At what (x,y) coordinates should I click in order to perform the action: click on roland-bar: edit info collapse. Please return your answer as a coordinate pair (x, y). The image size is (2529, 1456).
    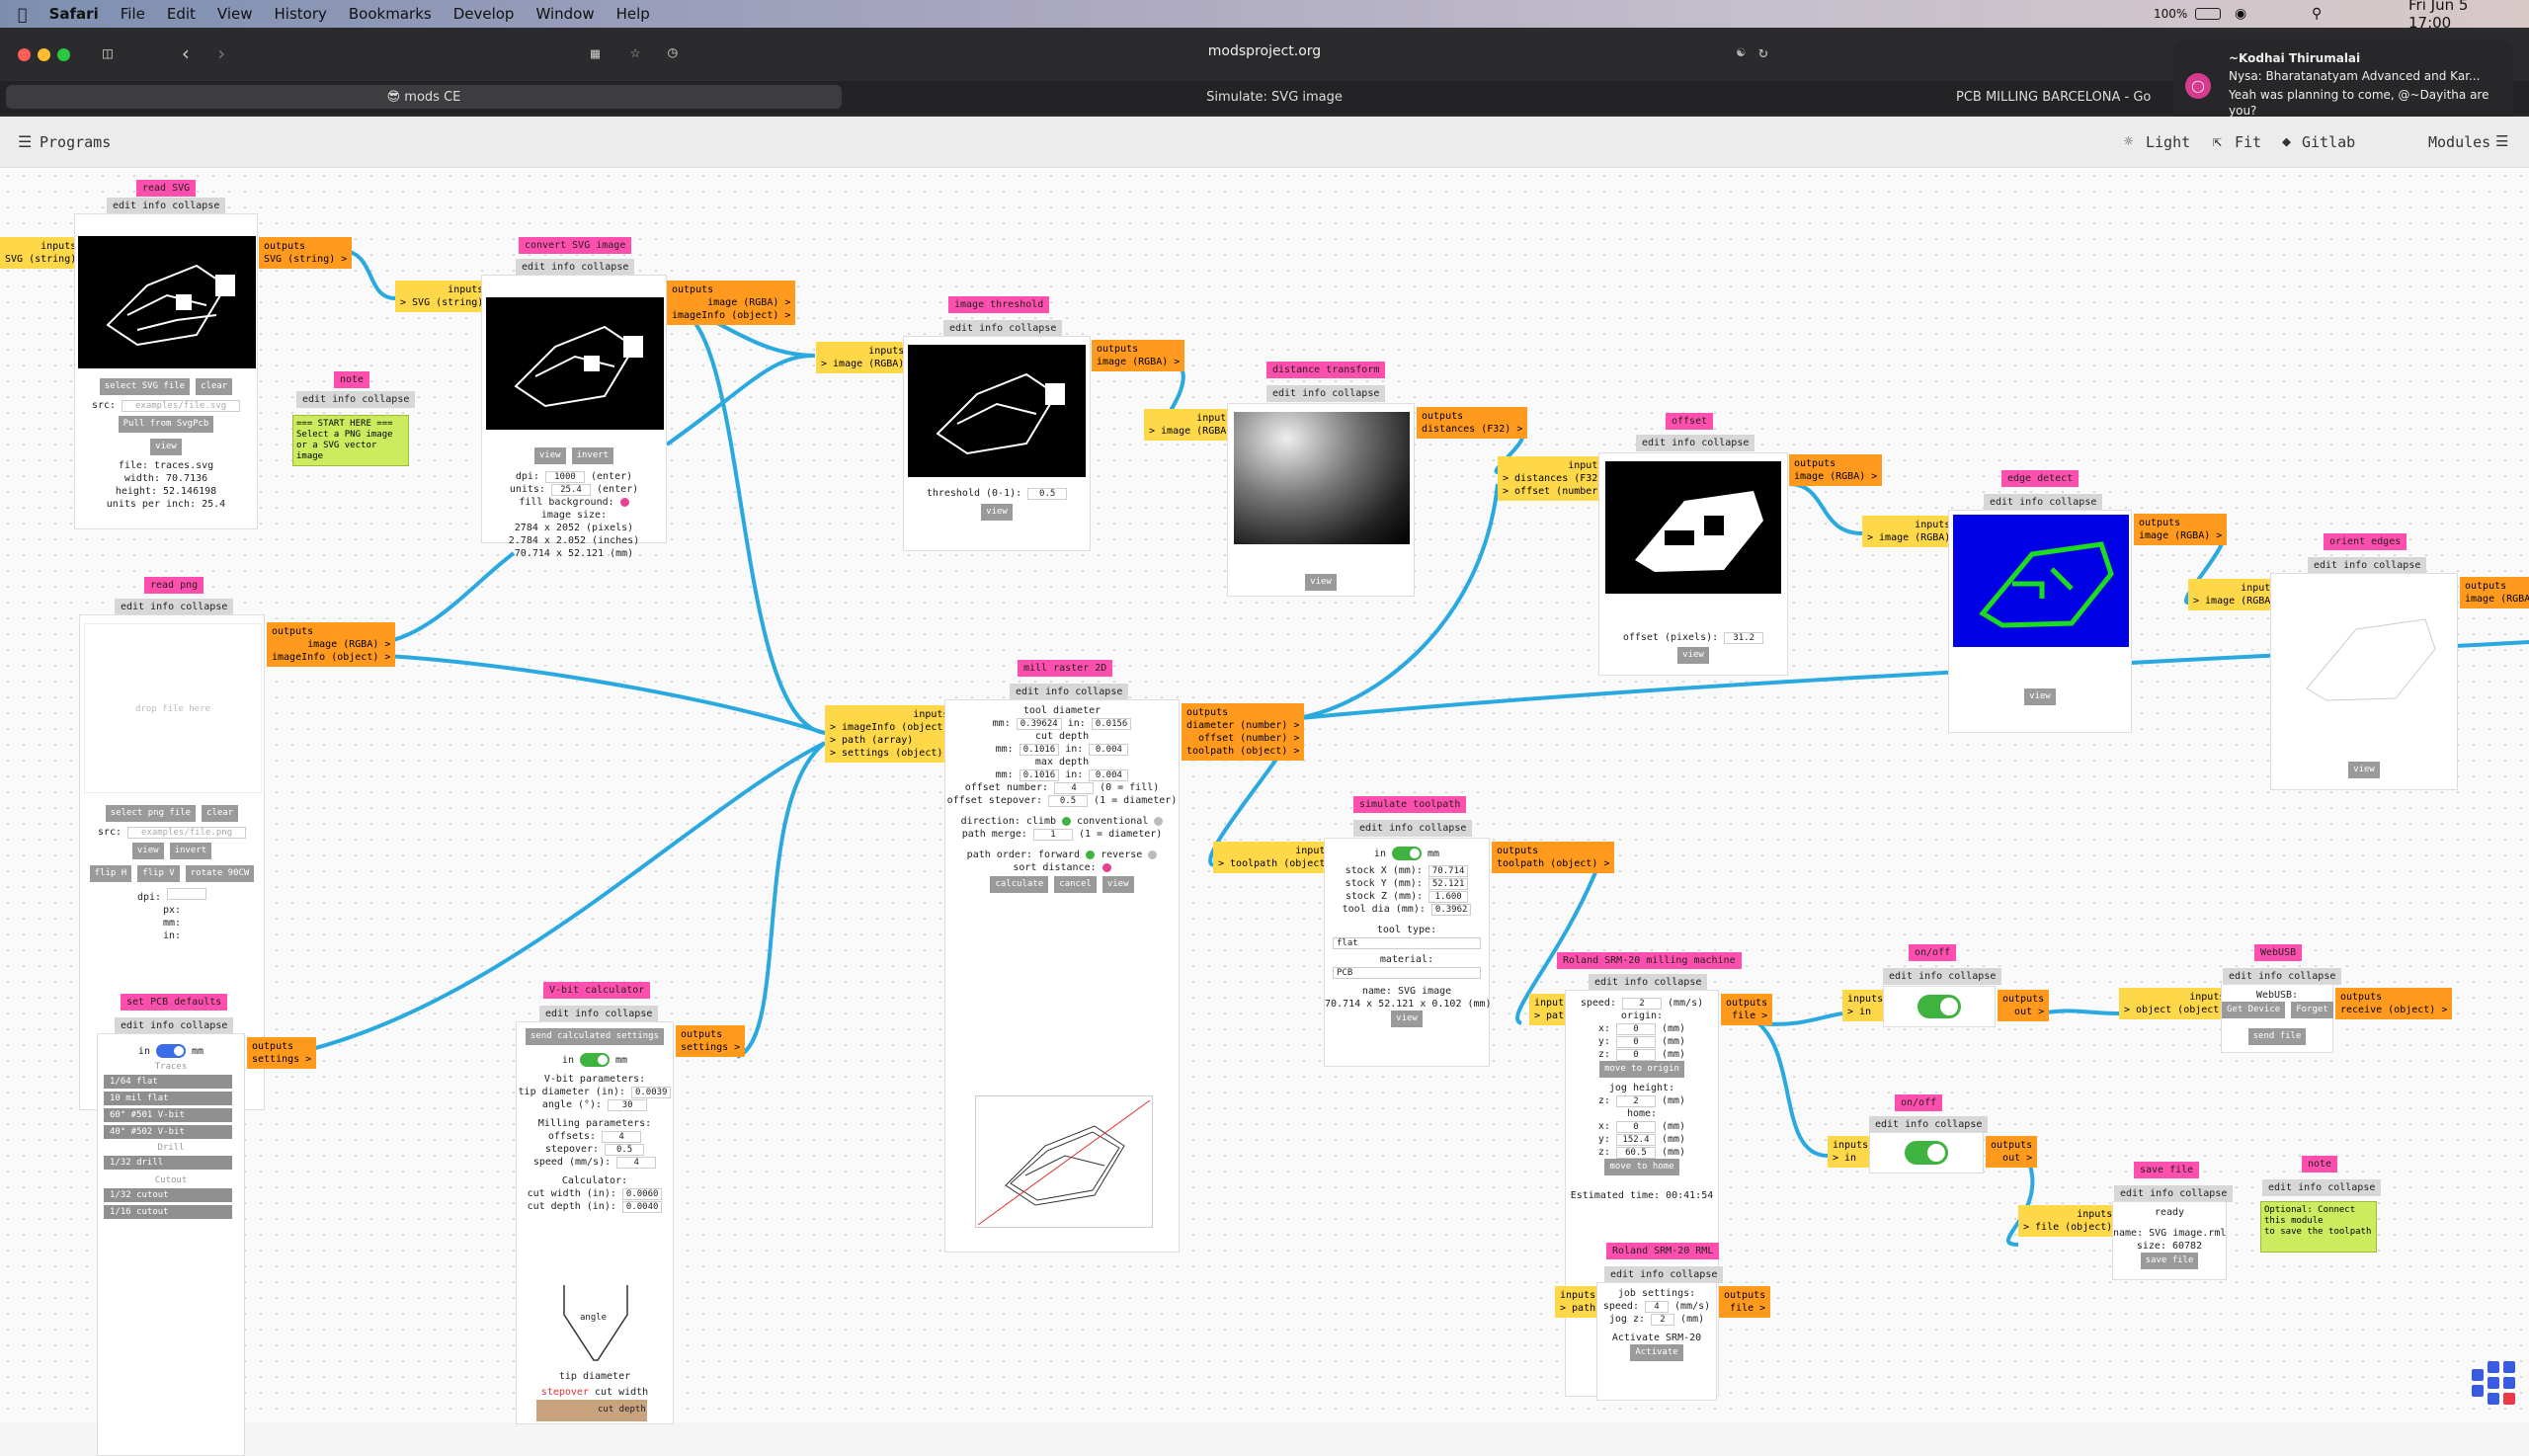
    Looking at the image, I should click on (1648, 982).